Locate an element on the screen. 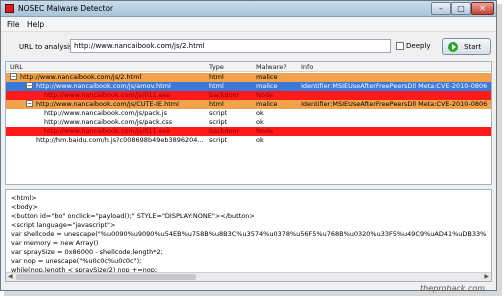 The image size is (504, 298). table-header: URL Type Malware? Info is located at coordinates (248, 67).